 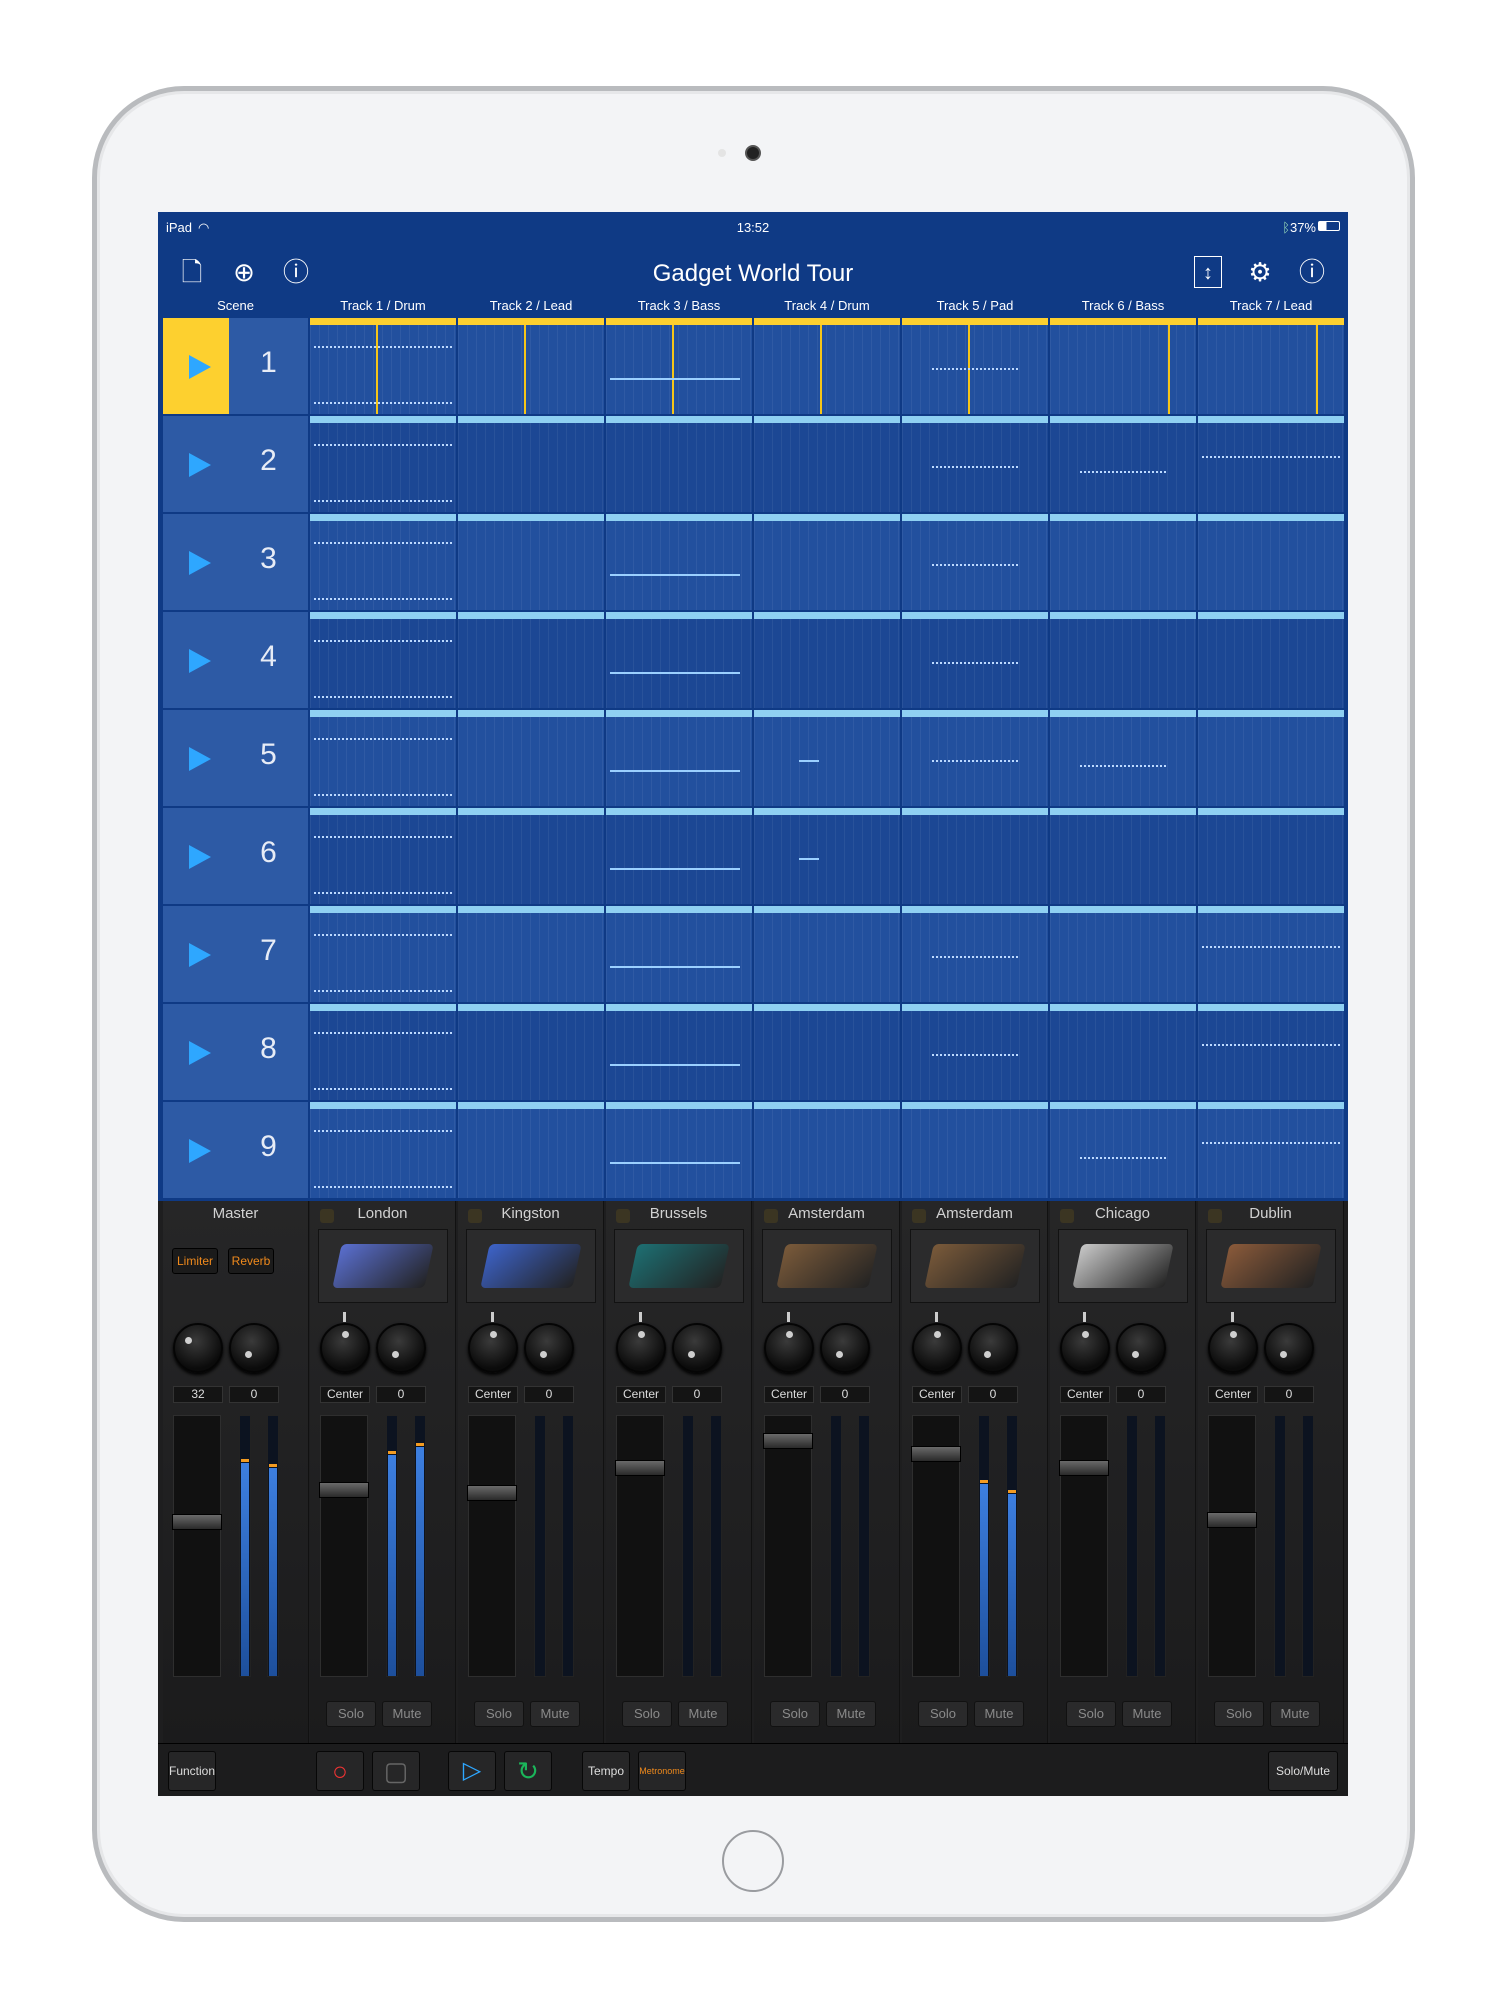 I want to click on metronome-button: Metronome, so click(x=662, y=1771).